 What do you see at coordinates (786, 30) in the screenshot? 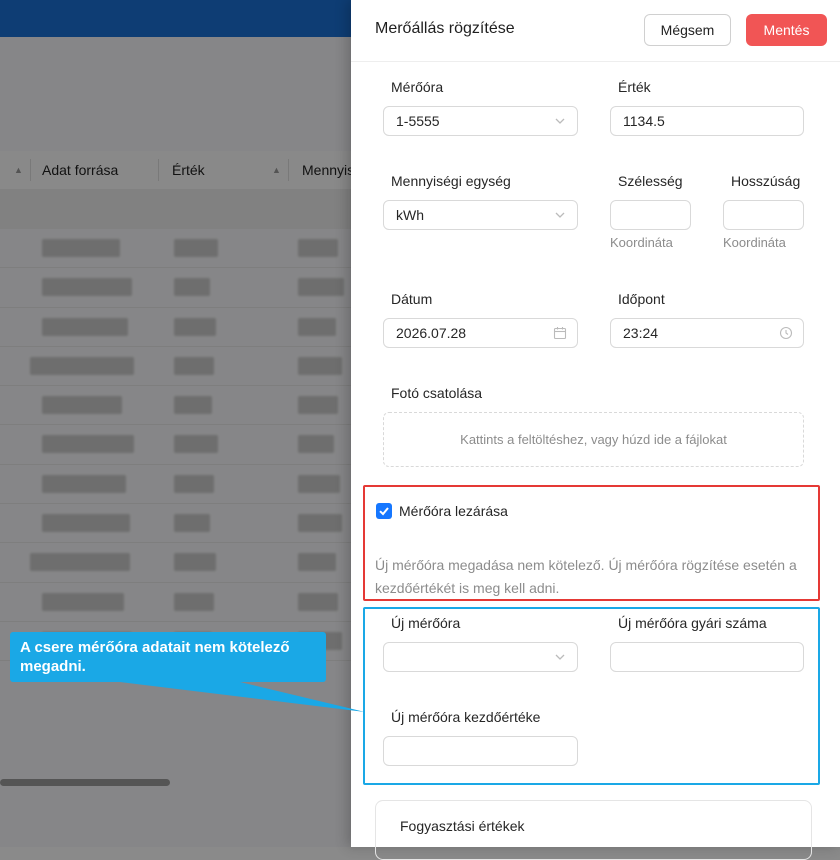
I see `save-button: Mentés` at bounding box center [786, 30].